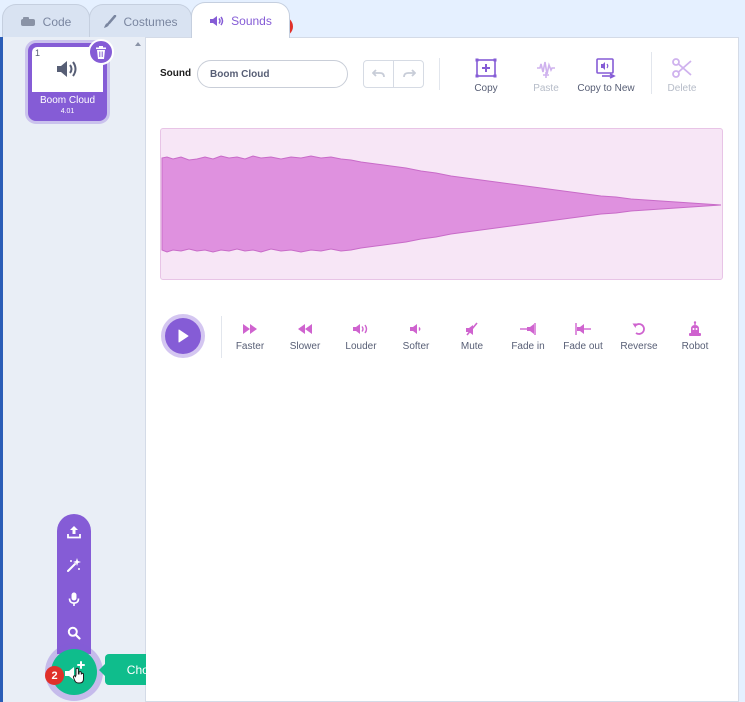 This screenshot has width=745, height=702. I want to click on delete-button: Delete, so click(682, 75).